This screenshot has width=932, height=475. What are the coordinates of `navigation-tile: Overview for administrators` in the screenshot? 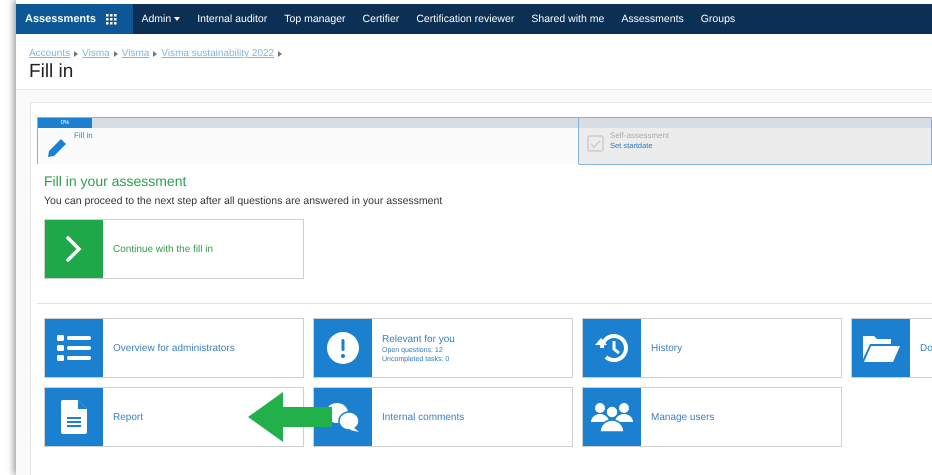 It's located at (174, 348).